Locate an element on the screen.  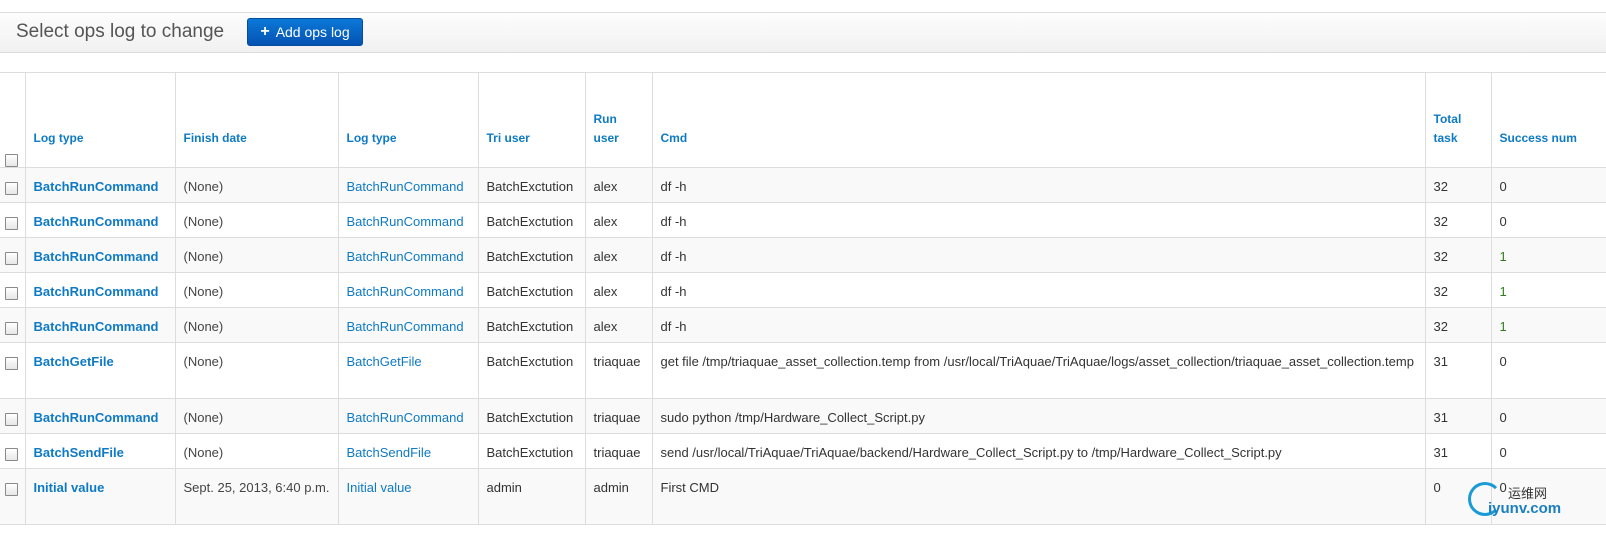
select-all-cell is located at coordinates (12, 120).